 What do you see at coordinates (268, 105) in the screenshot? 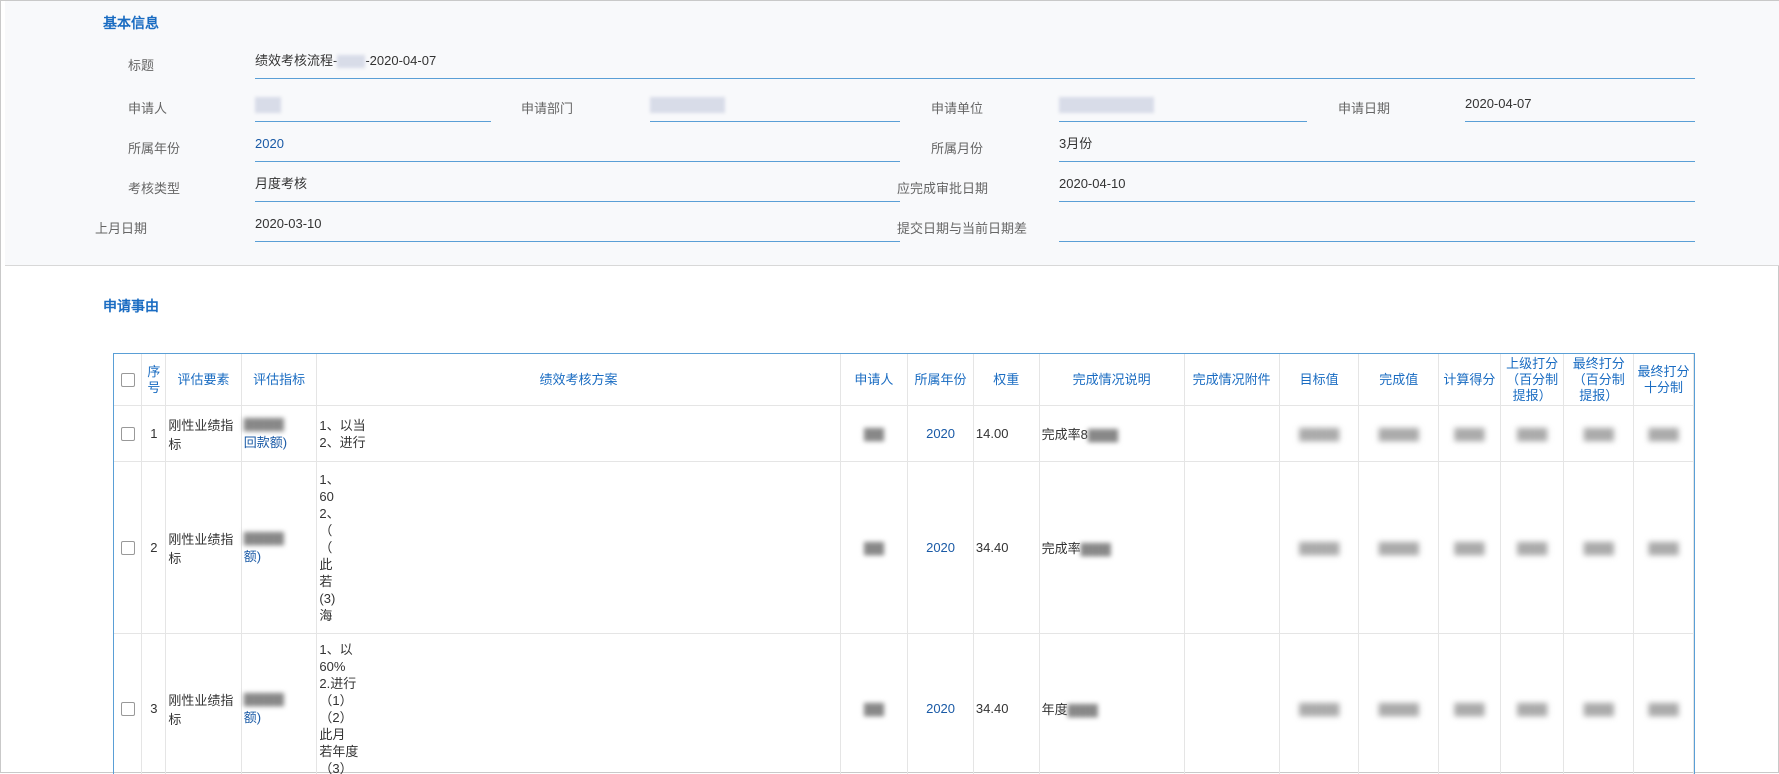
I see `redacted-applicant` at bounding box center [268, 105].